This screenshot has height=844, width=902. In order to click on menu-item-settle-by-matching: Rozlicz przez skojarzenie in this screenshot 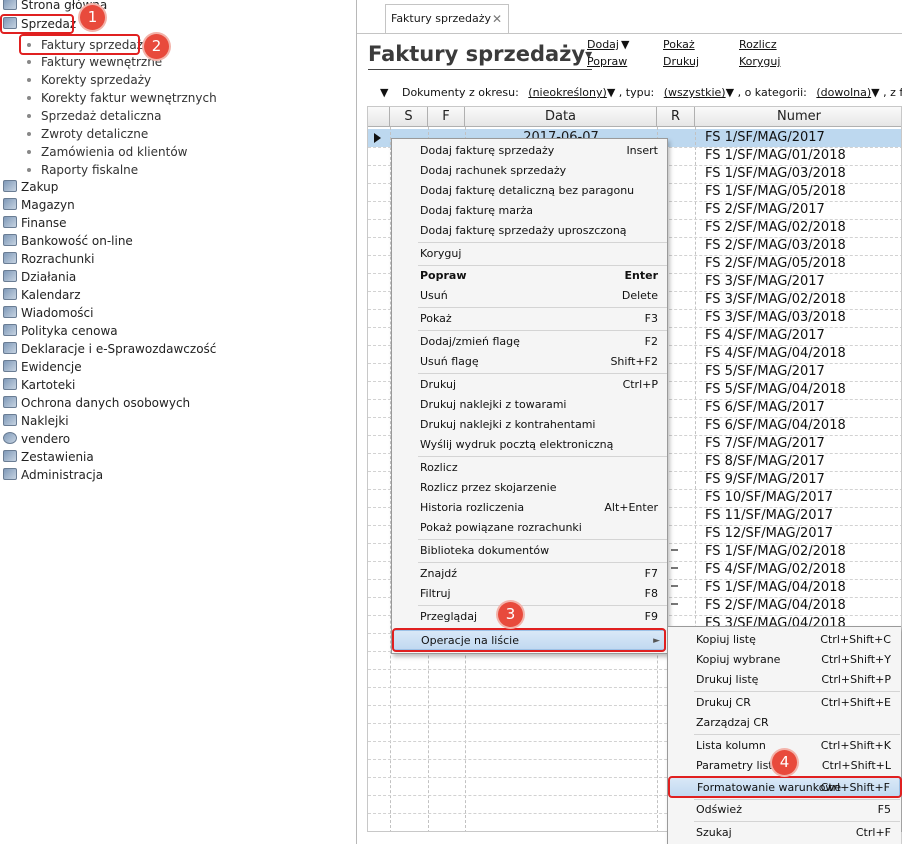, I will do `click(529, 488)`.